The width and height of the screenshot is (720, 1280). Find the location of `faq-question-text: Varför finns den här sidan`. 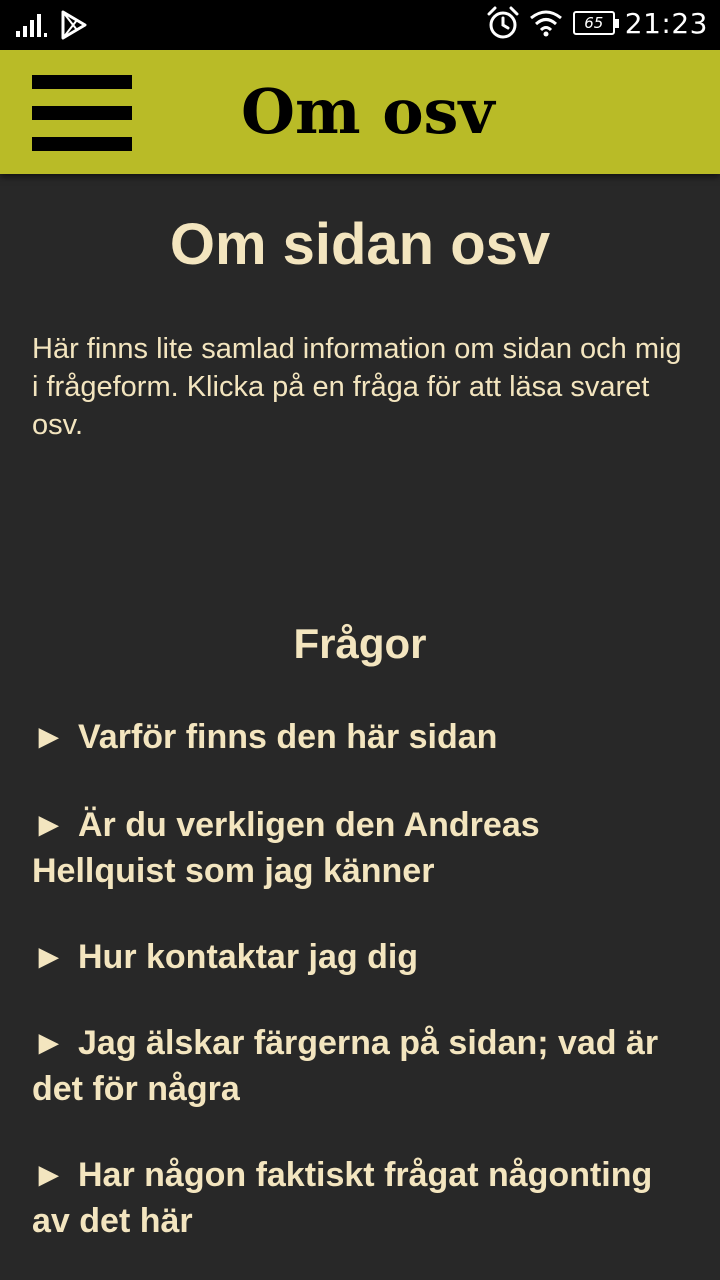

faq-question-text: Varför finns den här sidan is located at coordinates (288, 737).